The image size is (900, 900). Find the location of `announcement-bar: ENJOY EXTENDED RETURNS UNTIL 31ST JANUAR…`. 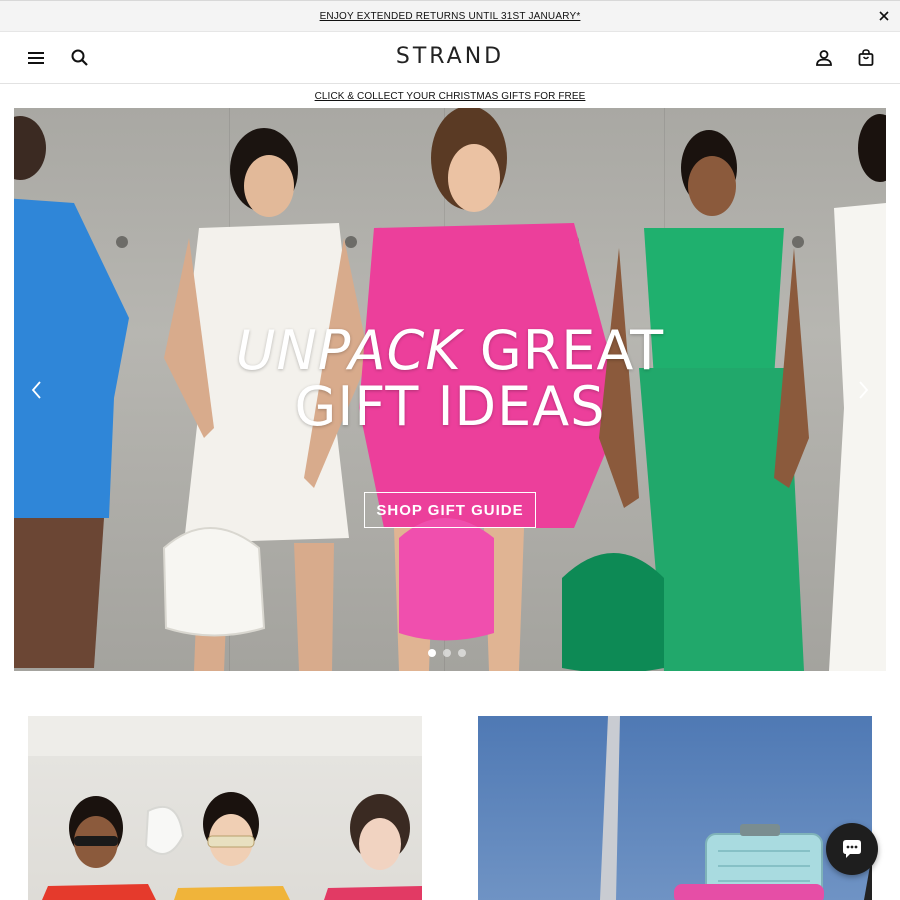

announcement-bar: ENJOY EXTENDED RETURNS UNTIL 31ST JANUAR… is located at coordinates (450, 16).